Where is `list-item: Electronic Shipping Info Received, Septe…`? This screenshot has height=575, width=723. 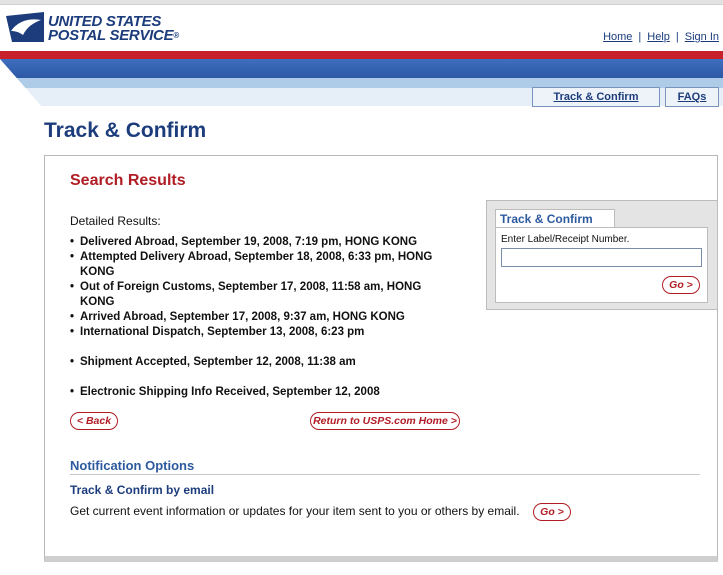 list-item: Electronic Shipping Info Received, Septe… is located at coordinates (262, 392).